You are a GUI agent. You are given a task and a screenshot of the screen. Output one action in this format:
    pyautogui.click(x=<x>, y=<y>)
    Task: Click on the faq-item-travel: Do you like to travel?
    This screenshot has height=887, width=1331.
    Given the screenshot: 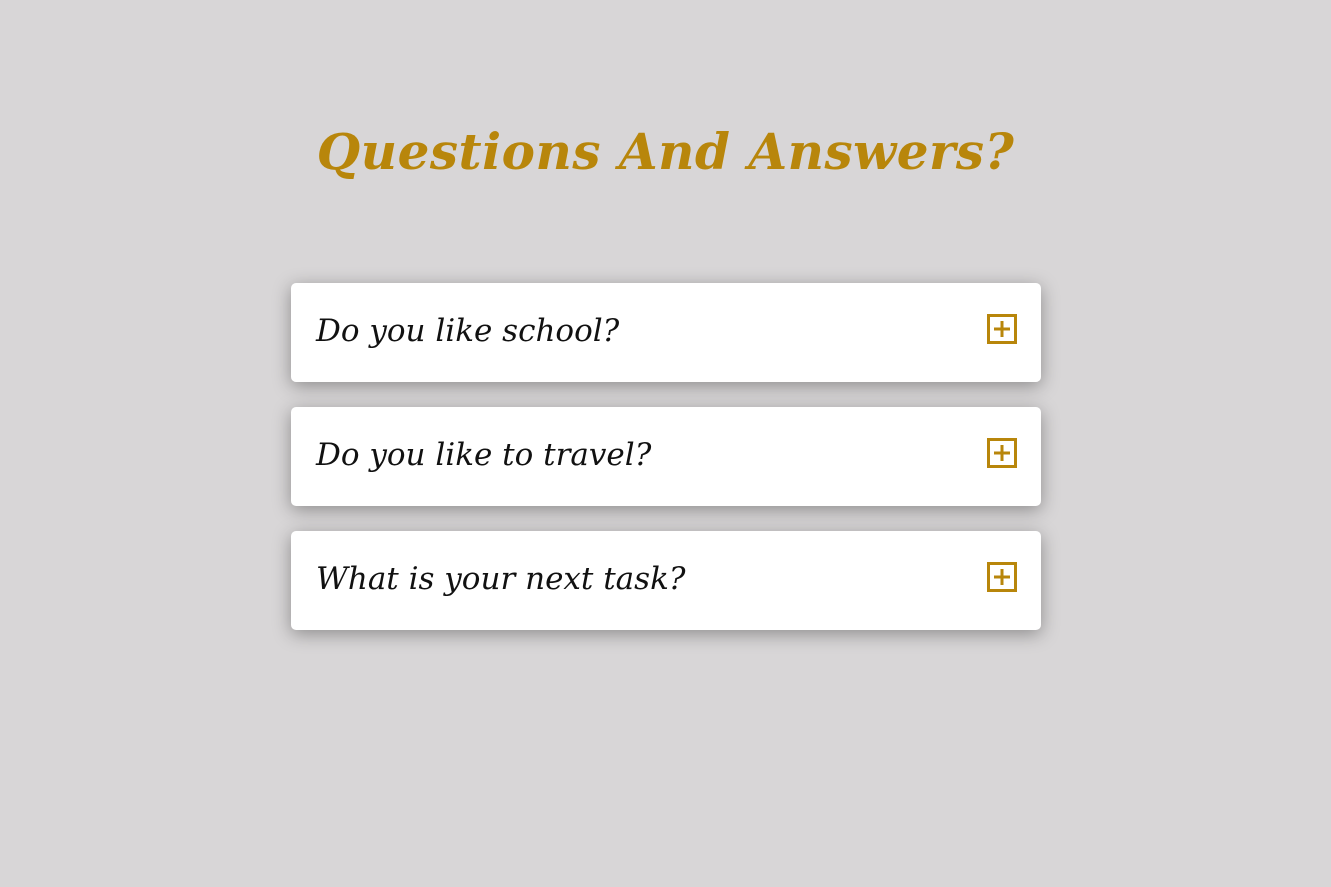 What is the action you would take?
    pyautogui.click(x=666, y=456)
    